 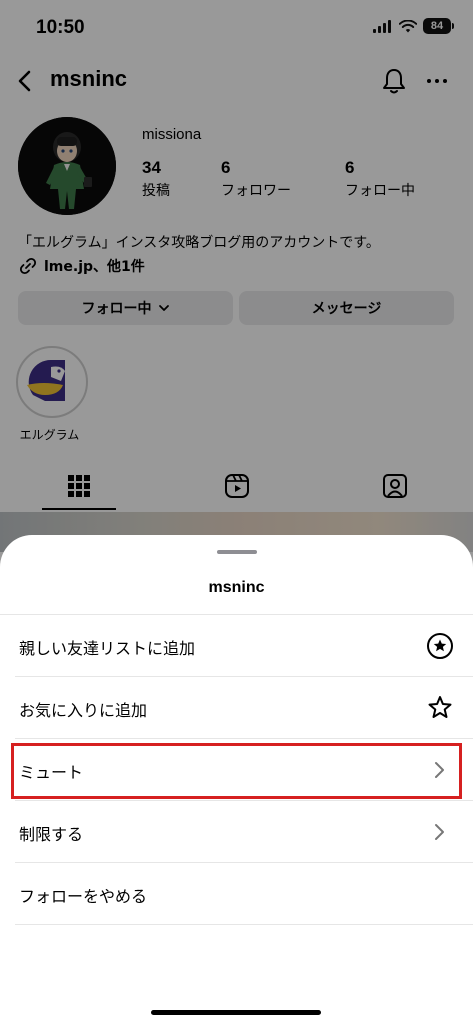 I want to click on add-close-friends-label: 親しい友達リストに追加, so click(x=107, y=648).